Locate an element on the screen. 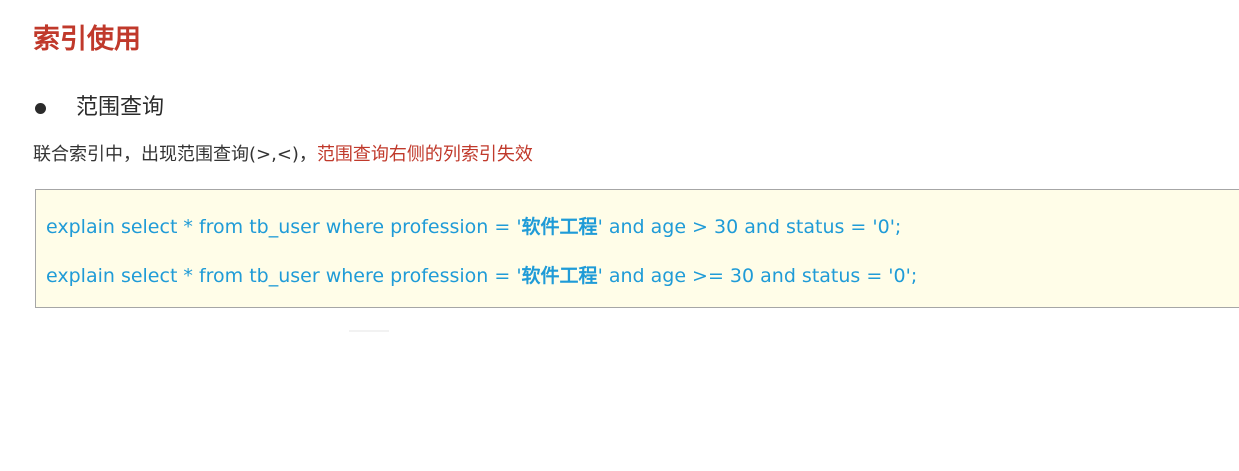 This screenshot has height=471, width=1239. page-title: 索引使用 is located at coordinates (87, 39).